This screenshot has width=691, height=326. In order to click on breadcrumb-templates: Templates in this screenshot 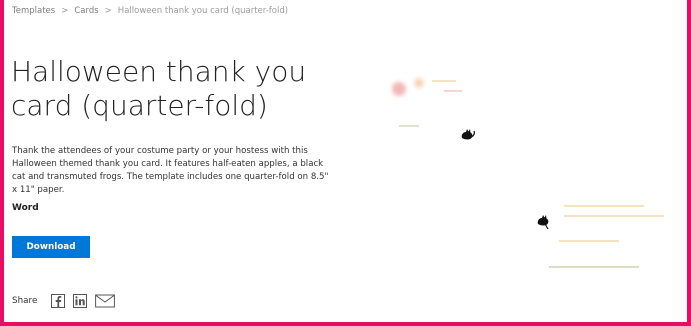, I will do `click(33, 11)`.